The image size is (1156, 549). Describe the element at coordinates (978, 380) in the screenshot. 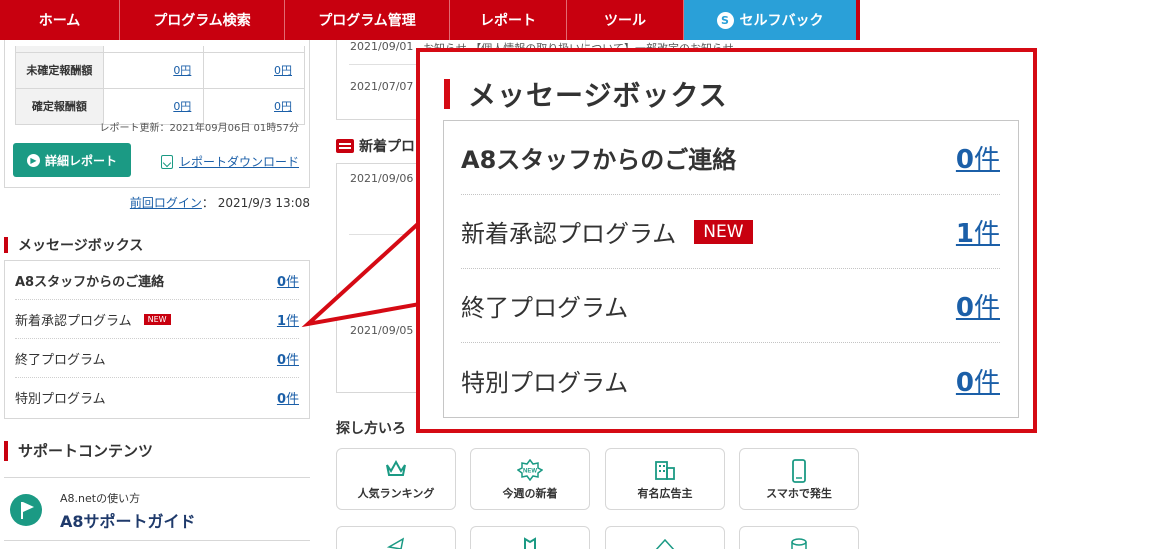

I see `callout-special-count-link: 0件` at that location.